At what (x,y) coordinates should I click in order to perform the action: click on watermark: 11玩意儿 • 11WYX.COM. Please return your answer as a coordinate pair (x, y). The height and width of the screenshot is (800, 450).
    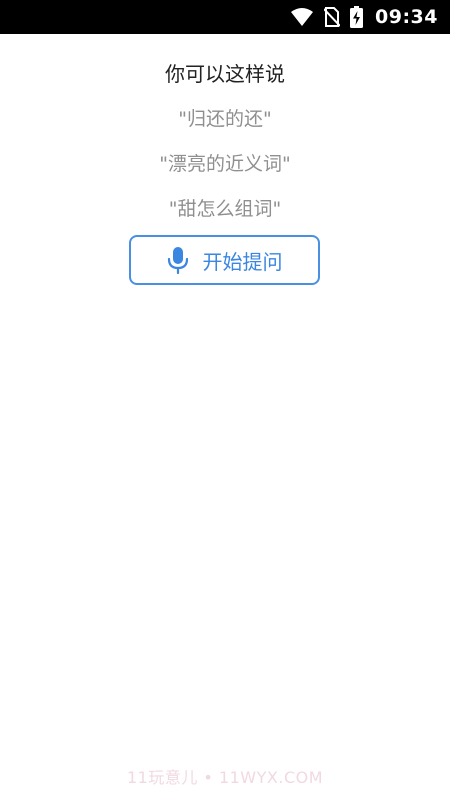
    Looking at the image, I should click on (225, 777).